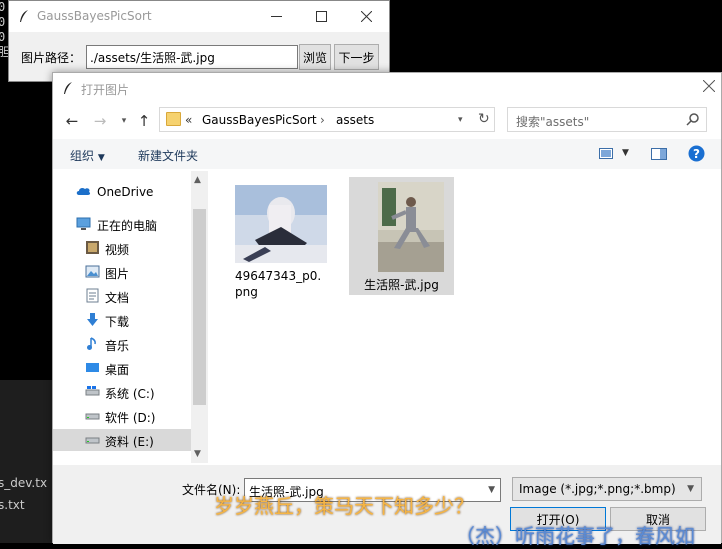 The width and height of the screenshot is (722, 549). What do you see at coordinates (387, 154) in the screenshot?
I see `dialog-toolbar: 组织 ▼ 新建文件夹 ▼ ?` at bounding box center [387, 154].